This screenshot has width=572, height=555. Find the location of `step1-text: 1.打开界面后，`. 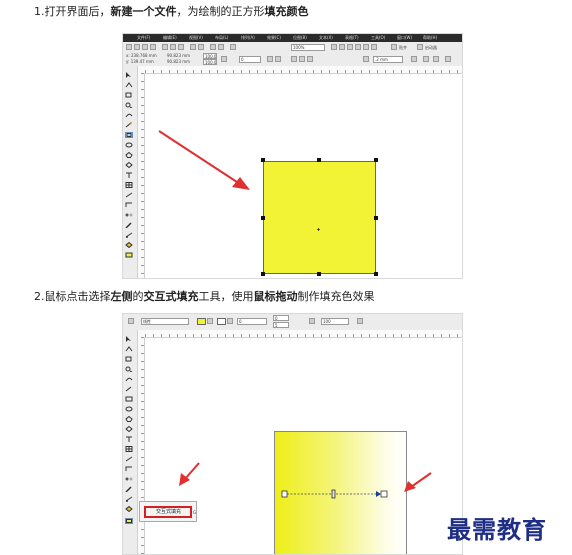

step1-text: 1.打开界面后， is located at coordinates (72, 11).